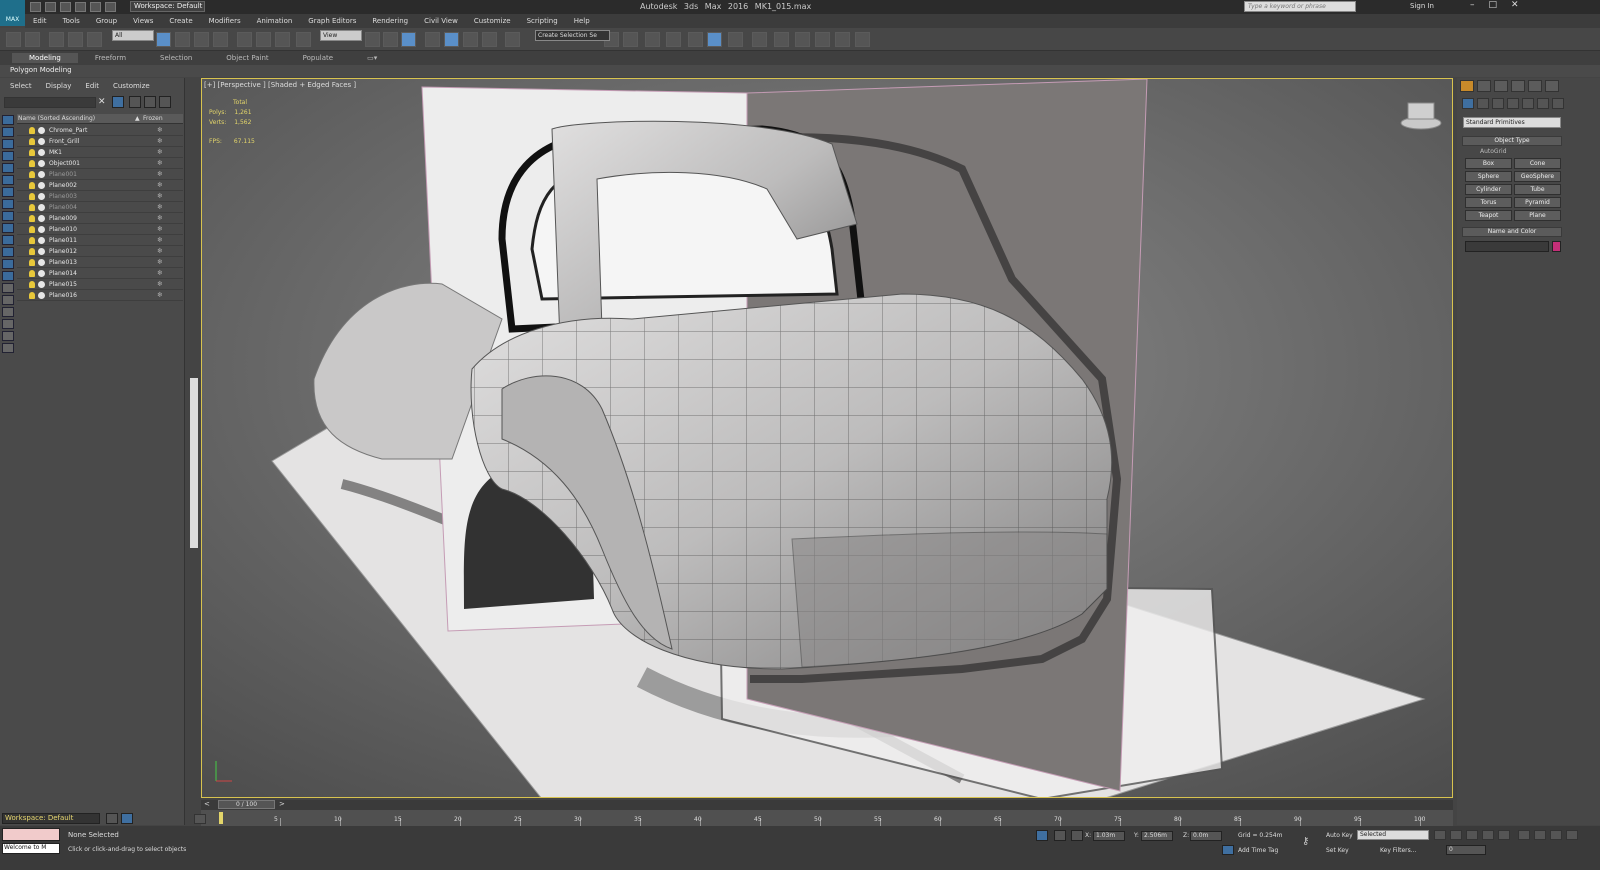  Describe the element at coordinates (8, 276) in the screenshot. I see `display-none-icon` at that location.